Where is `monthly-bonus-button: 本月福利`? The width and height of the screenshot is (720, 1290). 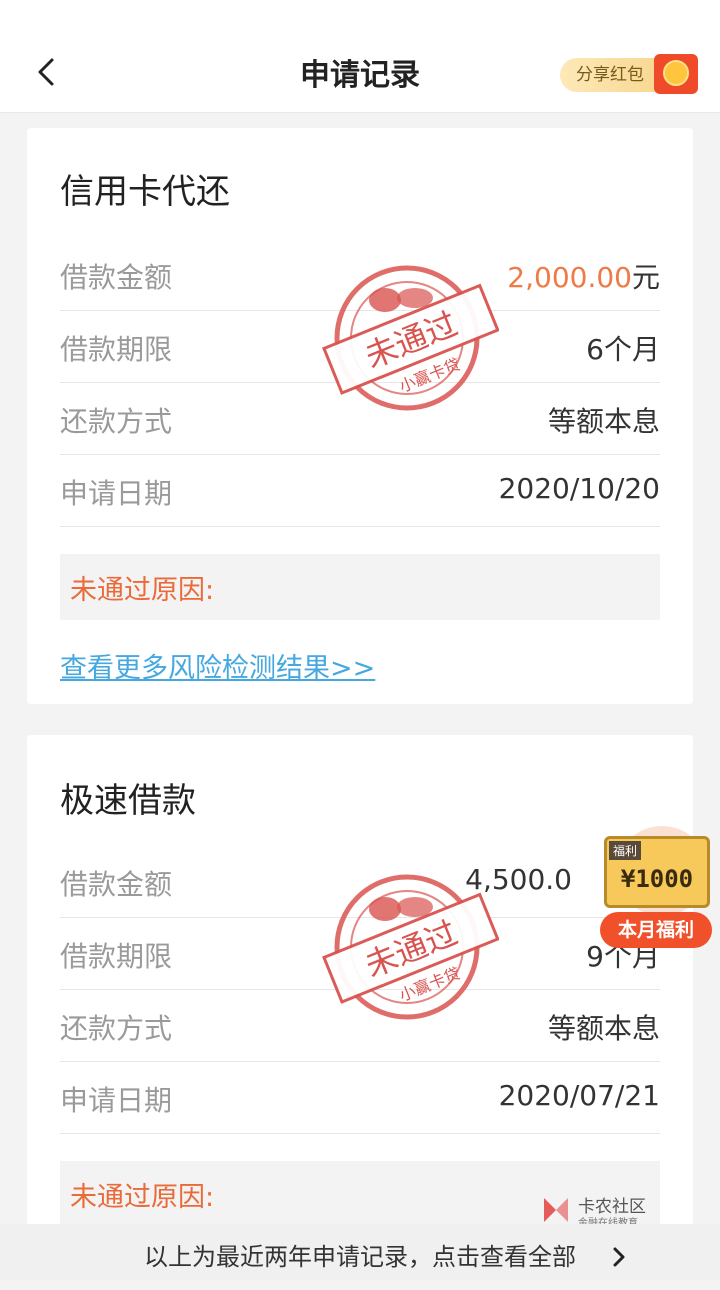 monthly-bonus-button: 本月福利 is located at coordinates (656, 930).